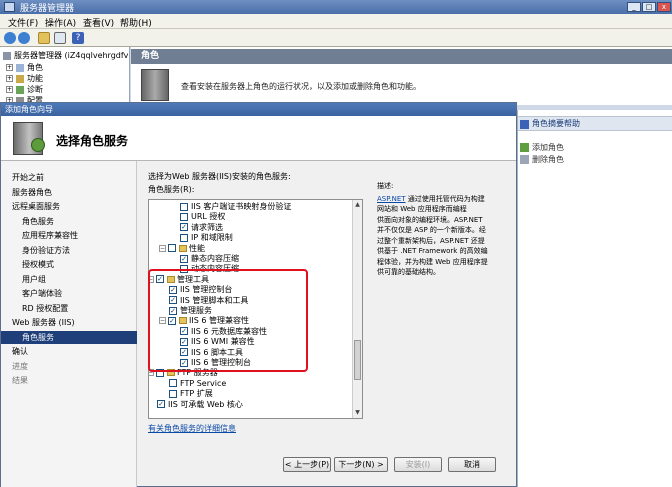 This screenshot has height=487, width=672. I want to click on role-service-item: − 性能, so click(182, 249).